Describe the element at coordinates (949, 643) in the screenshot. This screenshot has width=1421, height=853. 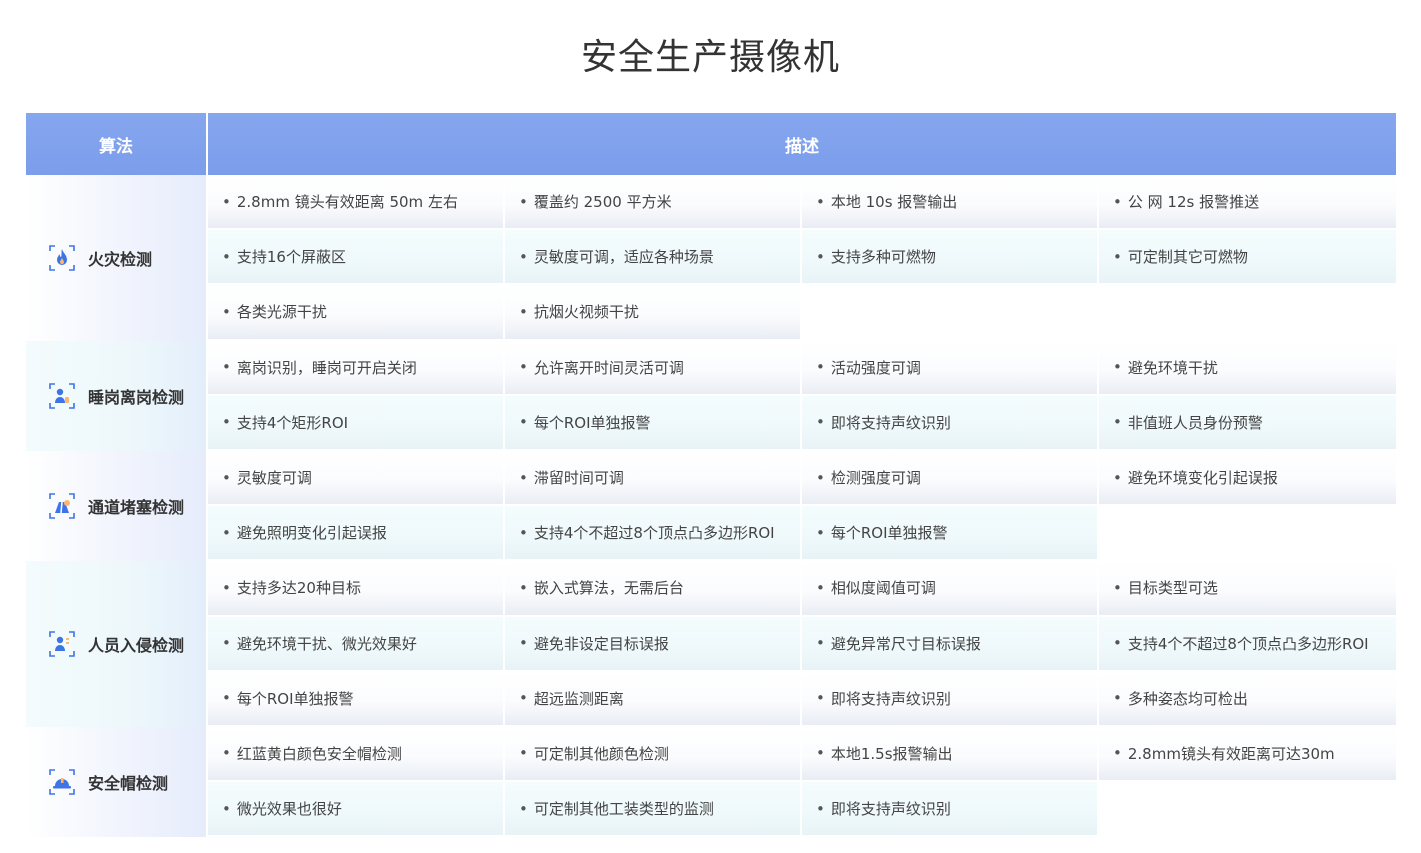
I see `feature-cell: • 避免异常尺寸目标误报` at that location.